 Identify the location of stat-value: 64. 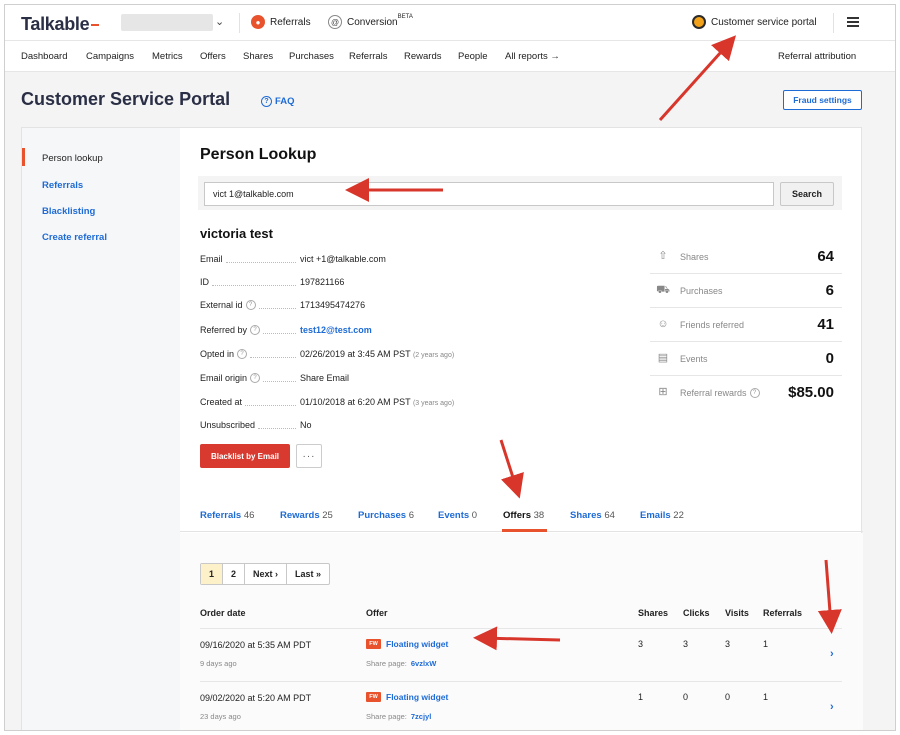
(825, 256).